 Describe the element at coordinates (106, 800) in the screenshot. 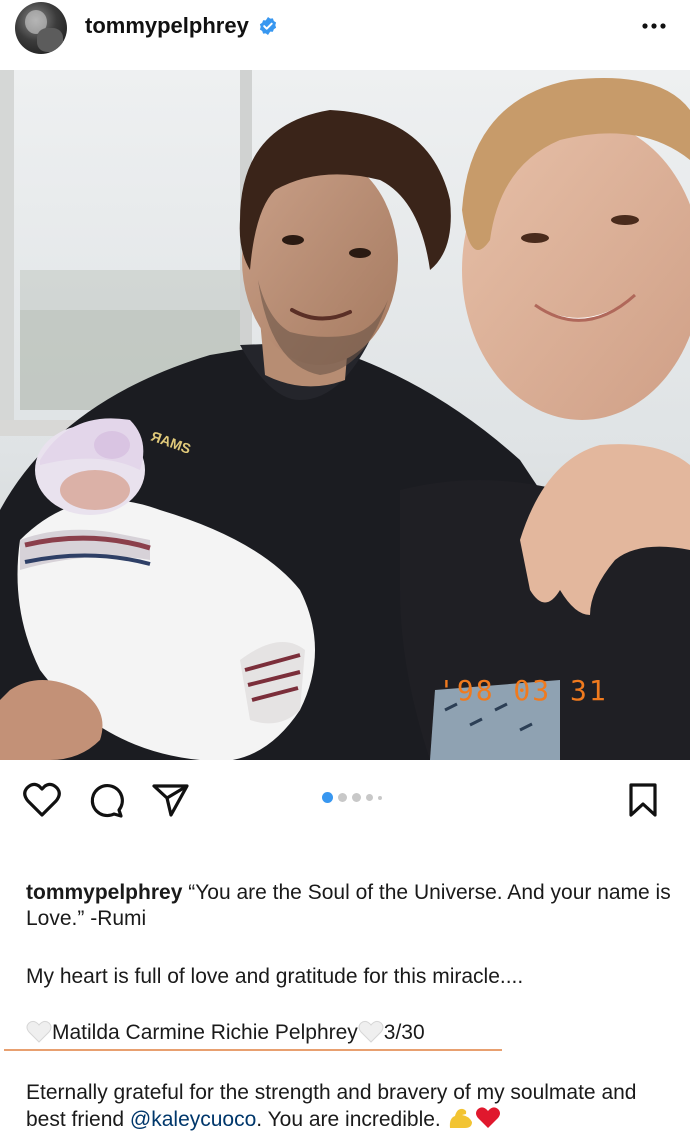

I see `comment-icon` at that location.